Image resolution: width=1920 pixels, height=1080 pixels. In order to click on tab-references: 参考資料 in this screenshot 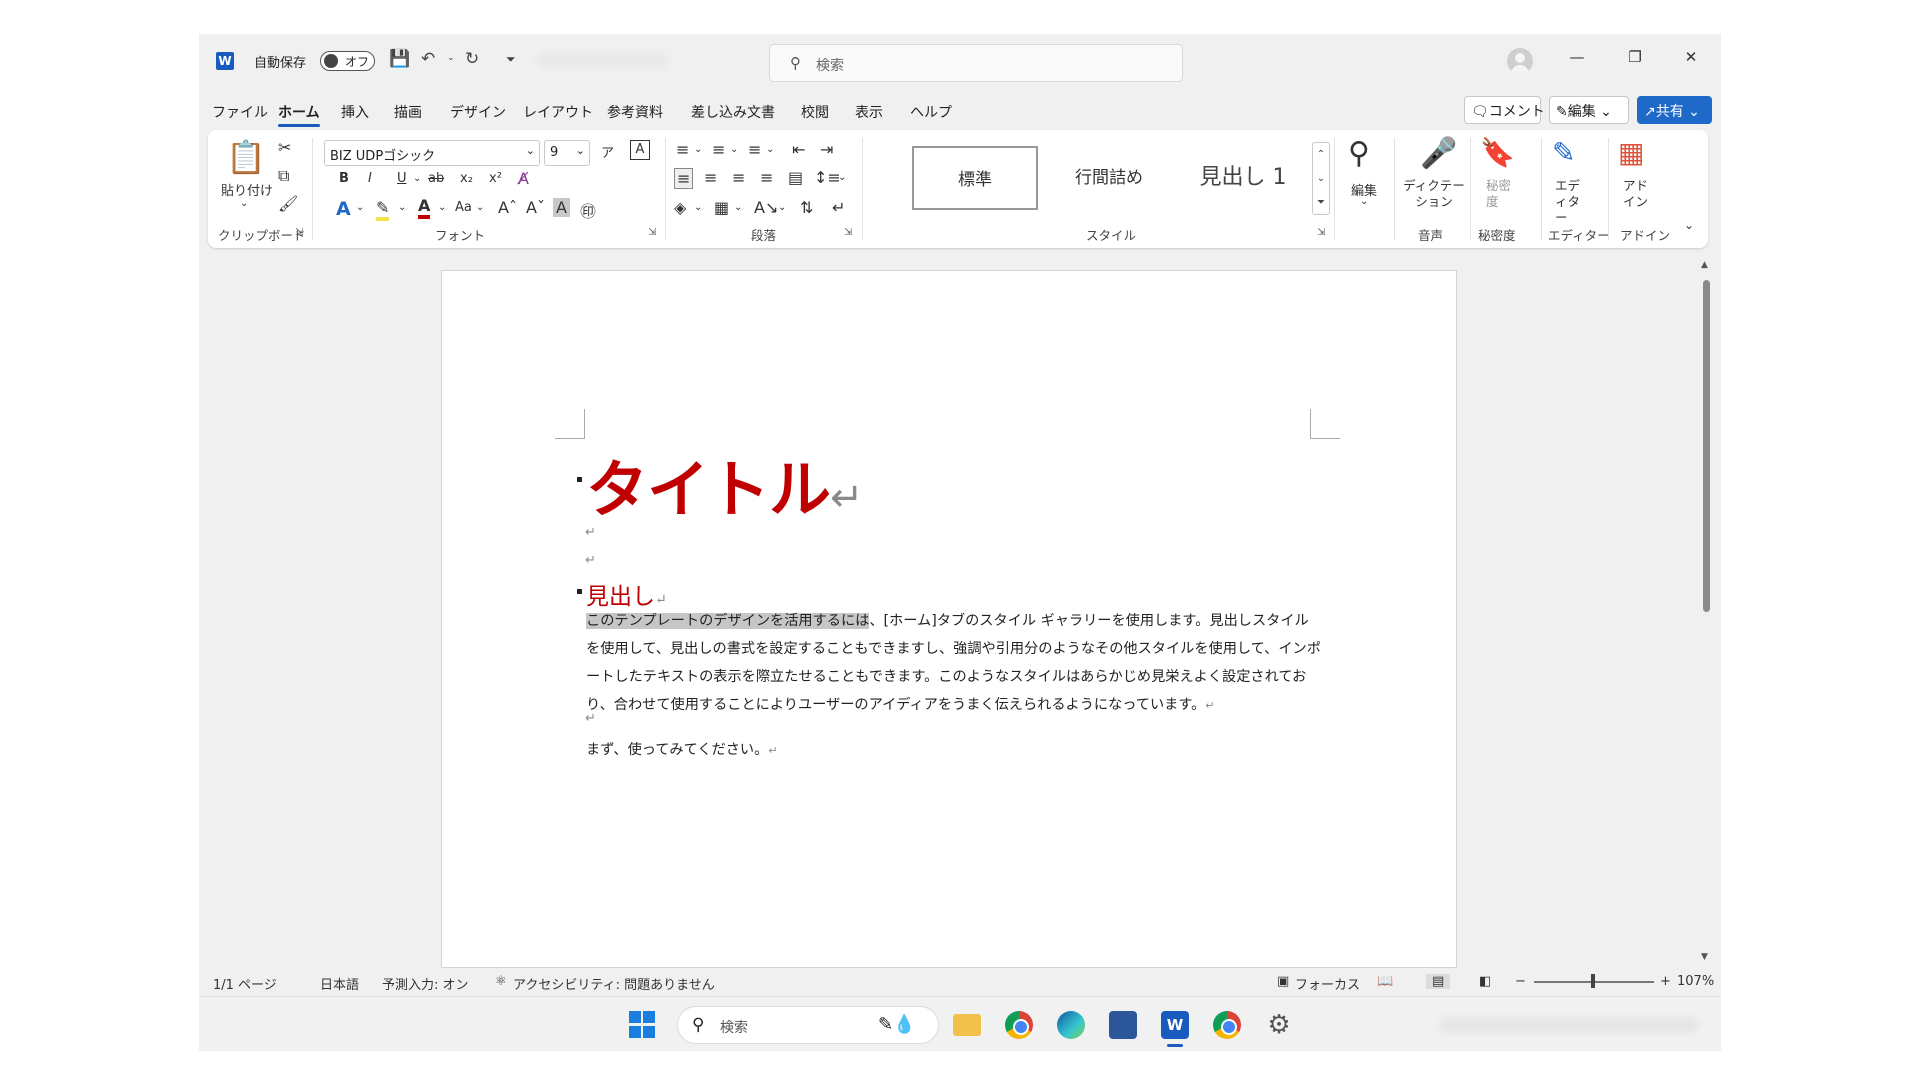, I will do `click(635, 112)`.